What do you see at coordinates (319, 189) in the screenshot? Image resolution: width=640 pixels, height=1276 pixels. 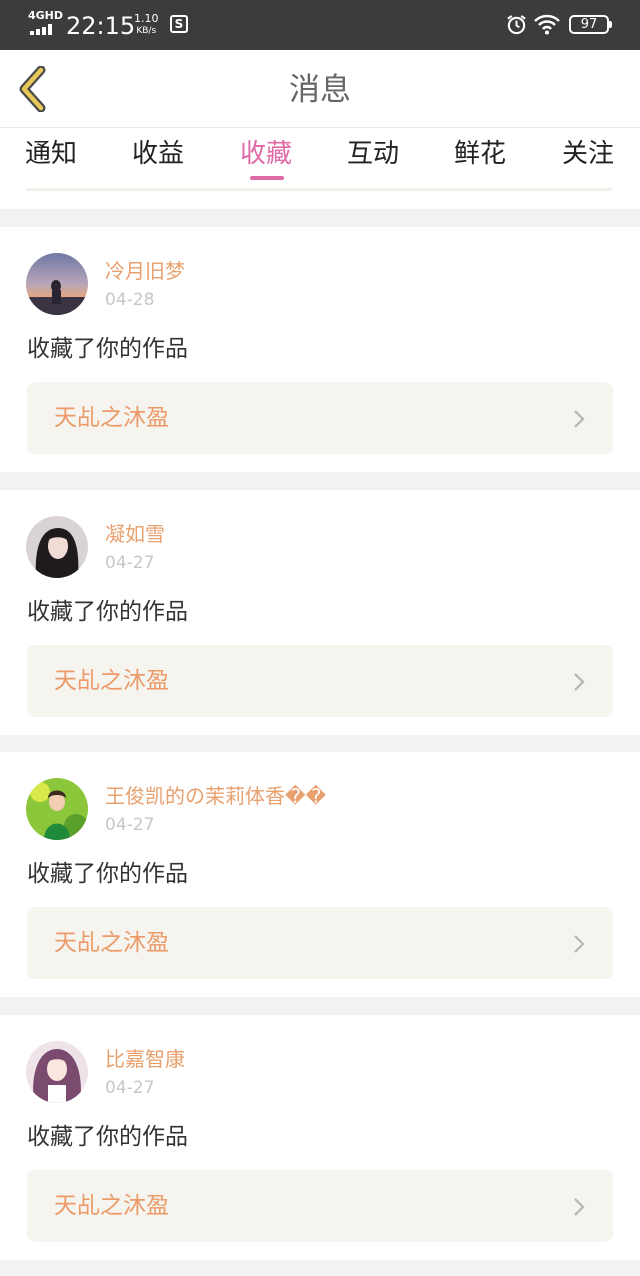 I see `tabs-divider` at bounding box center [319, 189].